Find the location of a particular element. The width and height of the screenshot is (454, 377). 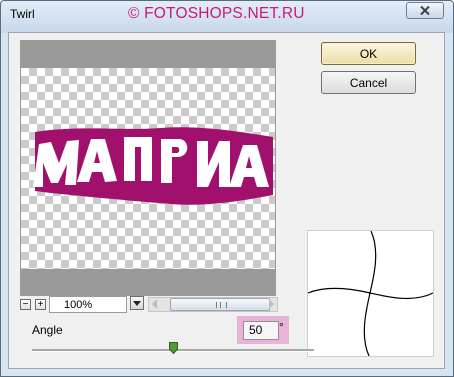

scroll-left-icon is located at coordinates (154, 304).